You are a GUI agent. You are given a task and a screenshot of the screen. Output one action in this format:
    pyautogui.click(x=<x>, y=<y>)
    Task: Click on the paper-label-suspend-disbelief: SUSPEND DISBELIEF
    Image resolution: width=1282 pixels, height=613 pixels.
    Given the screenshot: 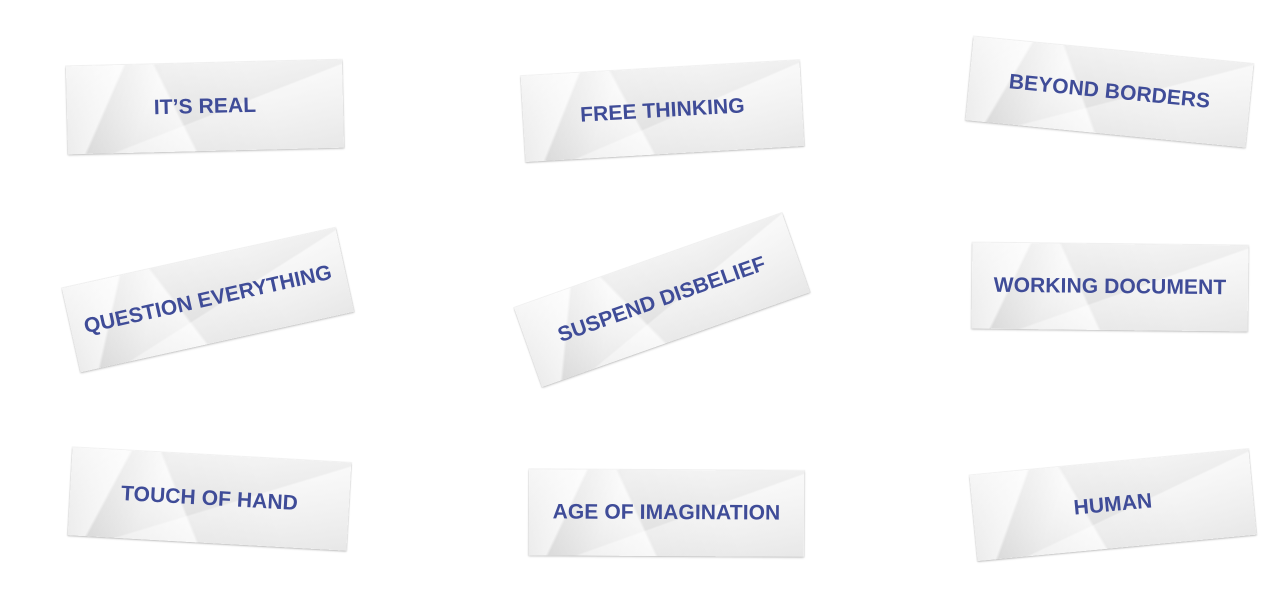 What is the action you would take?
    pyautogui.click(x=662, y=300)
    